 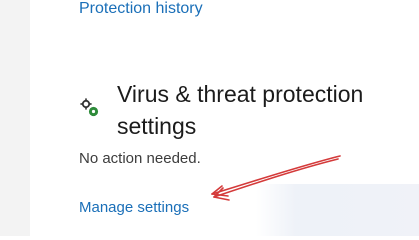 I want to click on settings-gear-icon, so click(x=90, y=108).